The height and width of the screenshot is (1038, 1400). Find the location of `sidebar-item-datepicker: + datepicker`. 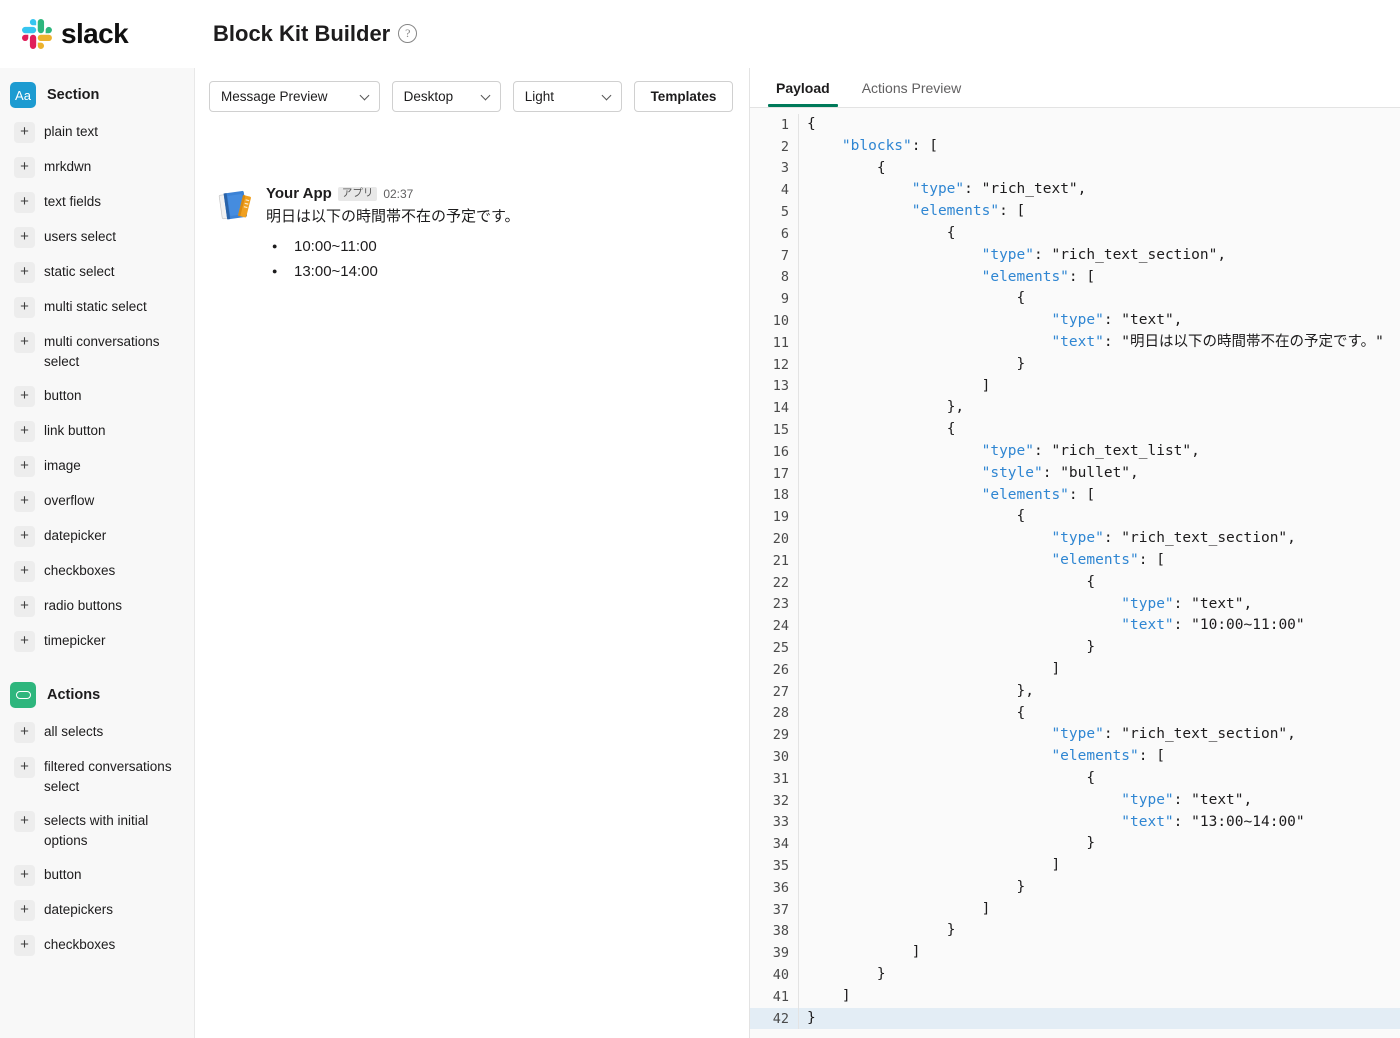

sidebar-item-datepicker: + datepicker is located at coordinates (97, 536).